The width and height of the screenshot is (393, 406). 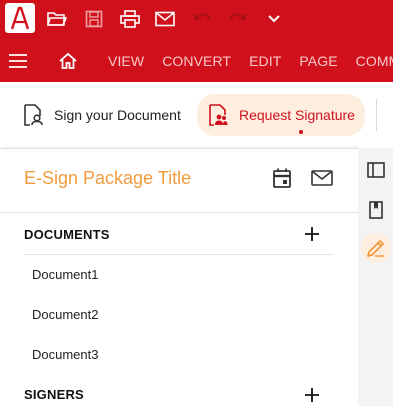 I want to click on menu-items: VIEW CONVERT EDIT PAGE COMM, so click(x=250, y=61).